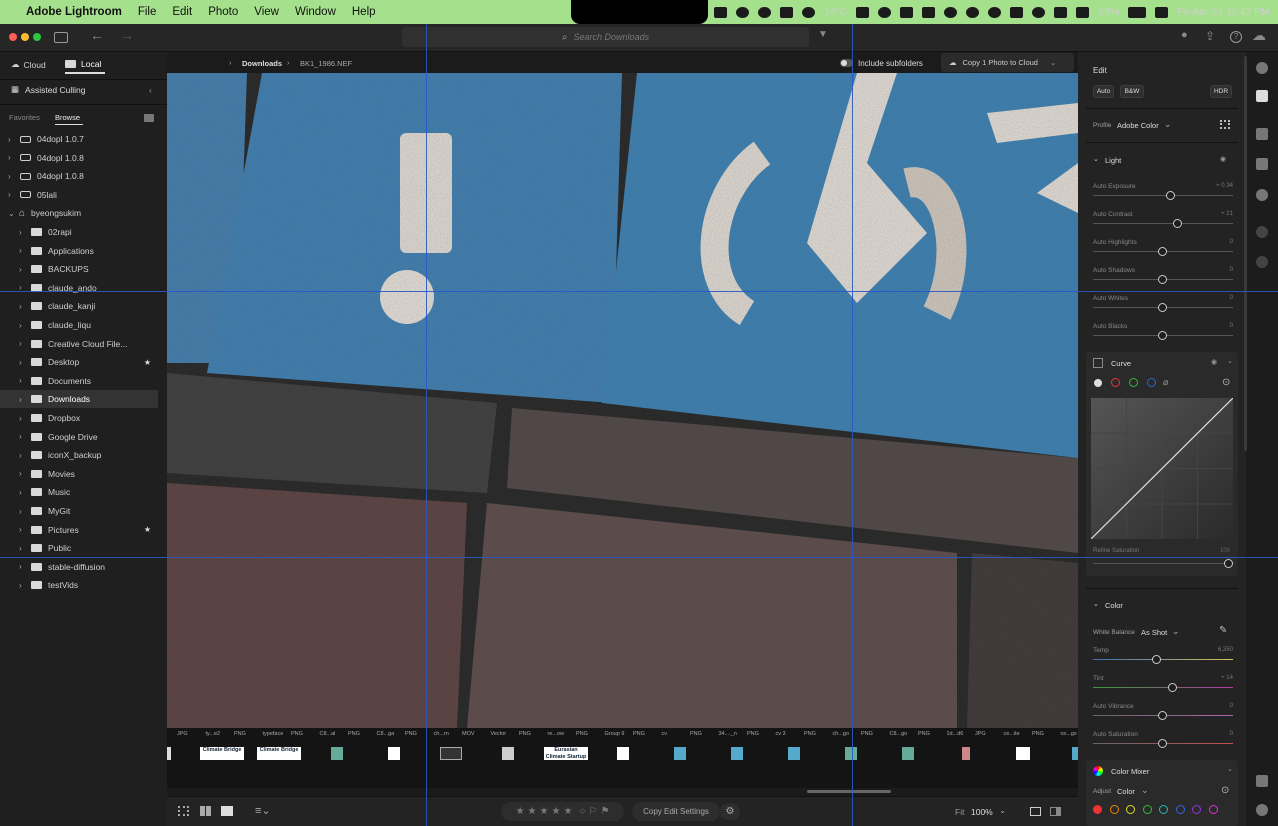  Describe the element at coordinates (676, 811) in the screenshot. I see `copy-edit-settings-button: Copy Edit Settings` at that location.